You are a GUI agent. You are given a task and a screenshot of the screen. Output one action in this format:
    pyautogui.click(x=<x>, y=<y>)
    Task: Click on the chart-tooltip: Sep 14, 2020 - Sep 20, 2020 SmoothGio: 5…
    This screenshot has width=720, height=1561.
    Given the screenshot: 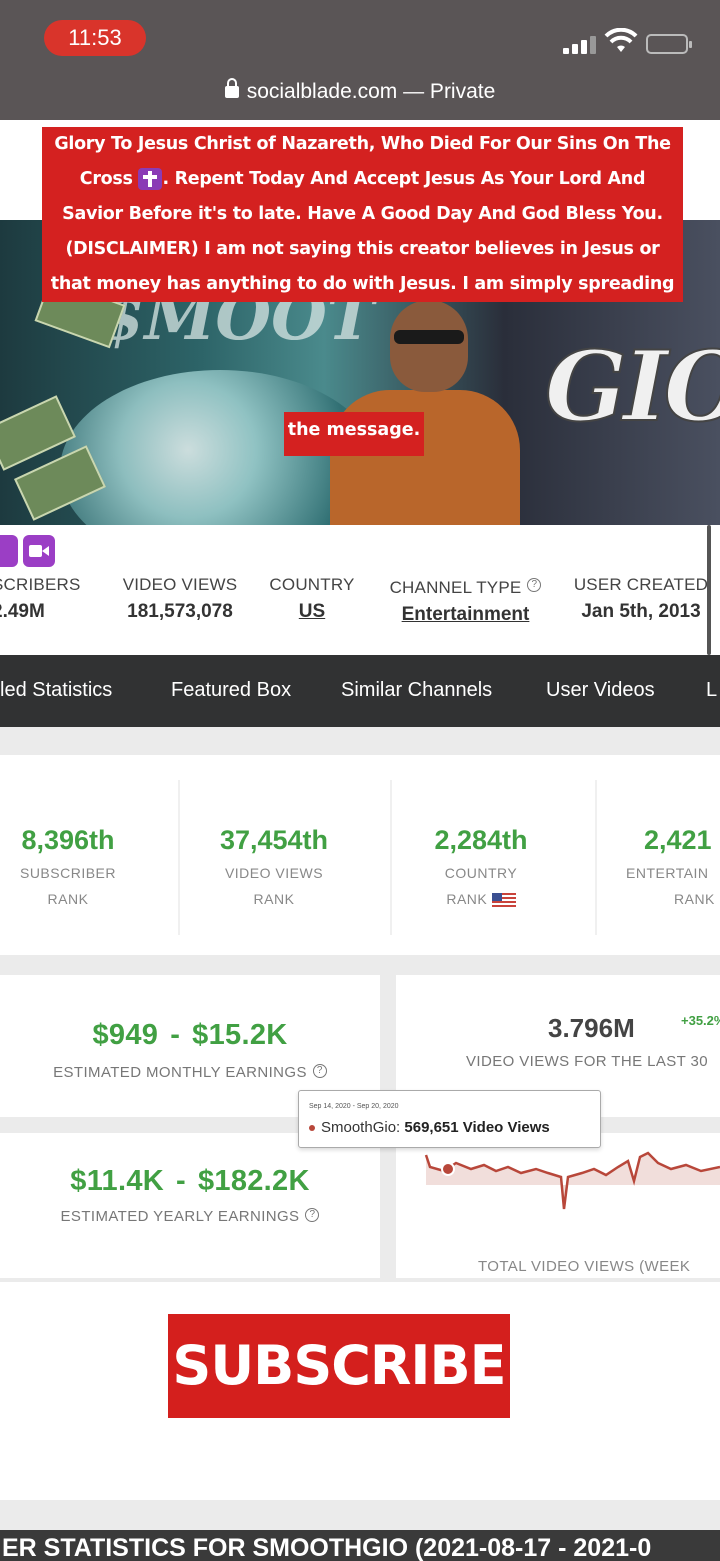 What is the action you would take?
    pyautogui.click(x=449, y=1119)
    